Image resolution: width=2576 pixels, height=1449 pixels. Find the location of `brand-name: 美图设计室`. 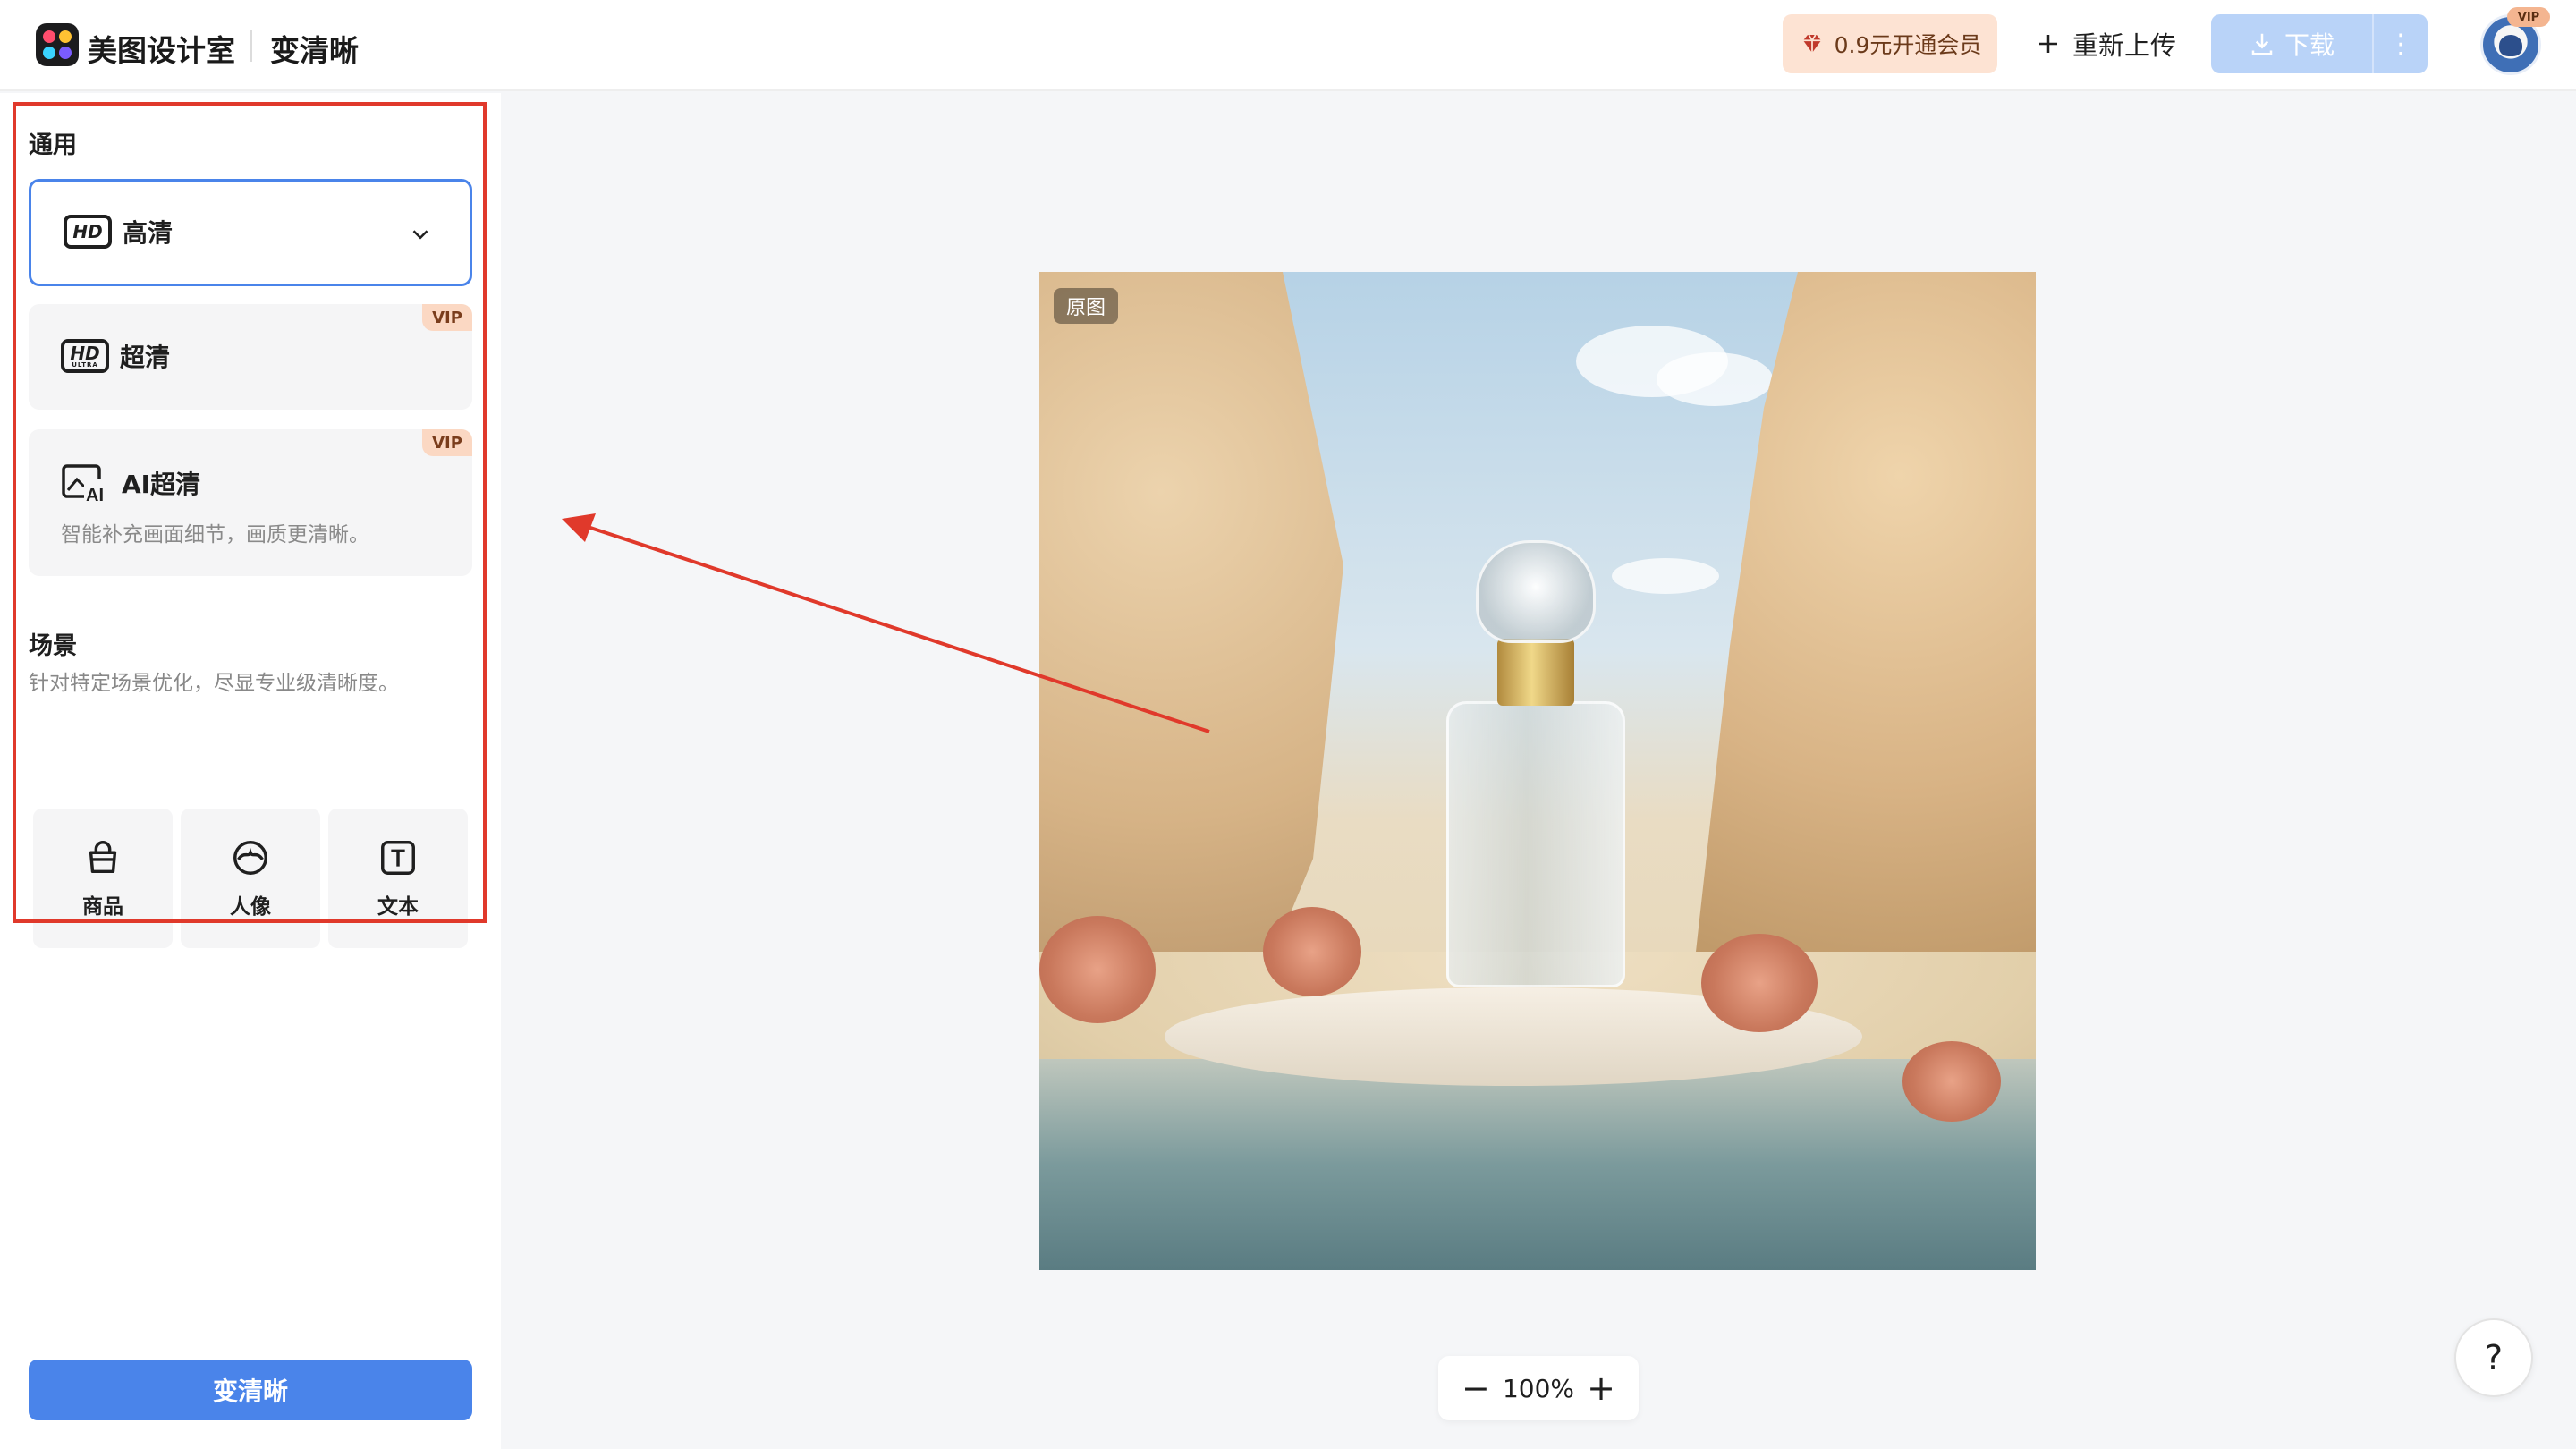

brand-name: 美图设计室 is located at coordinates (161, 48).